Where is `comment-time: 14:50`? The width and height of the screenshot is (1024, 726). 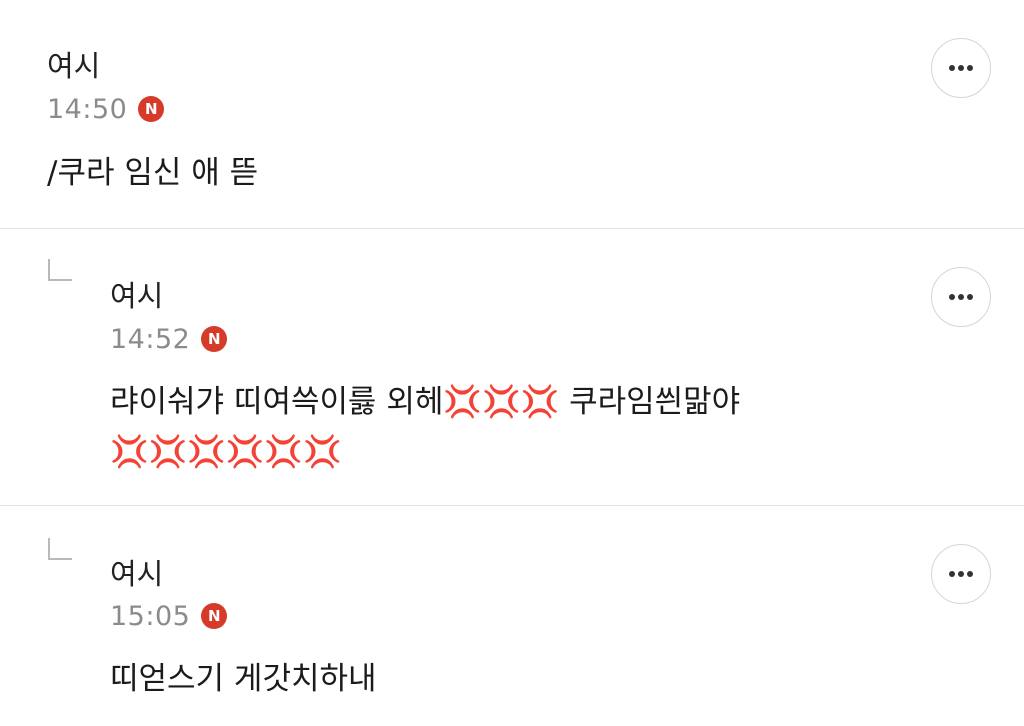 comment-time: 14:50 is located at coordinates (87, 109).